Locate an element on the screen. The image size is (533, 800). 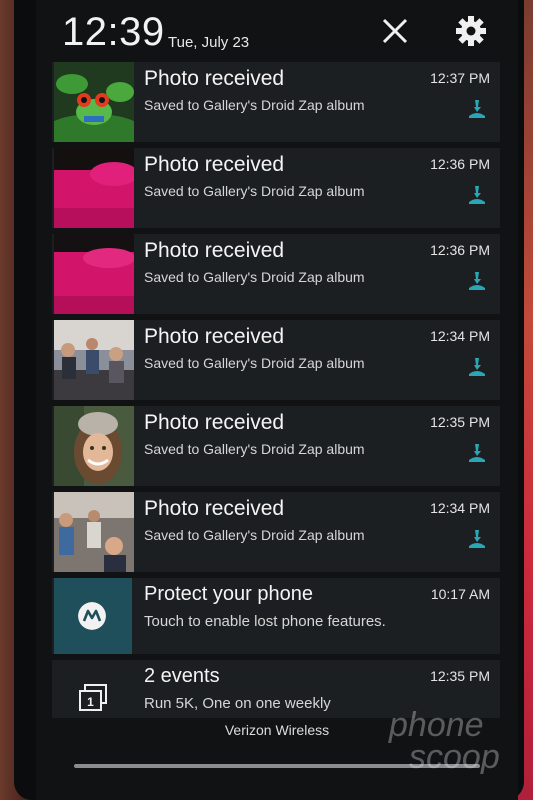
calendar-icon: 1 is located at coordinates (93, 697).